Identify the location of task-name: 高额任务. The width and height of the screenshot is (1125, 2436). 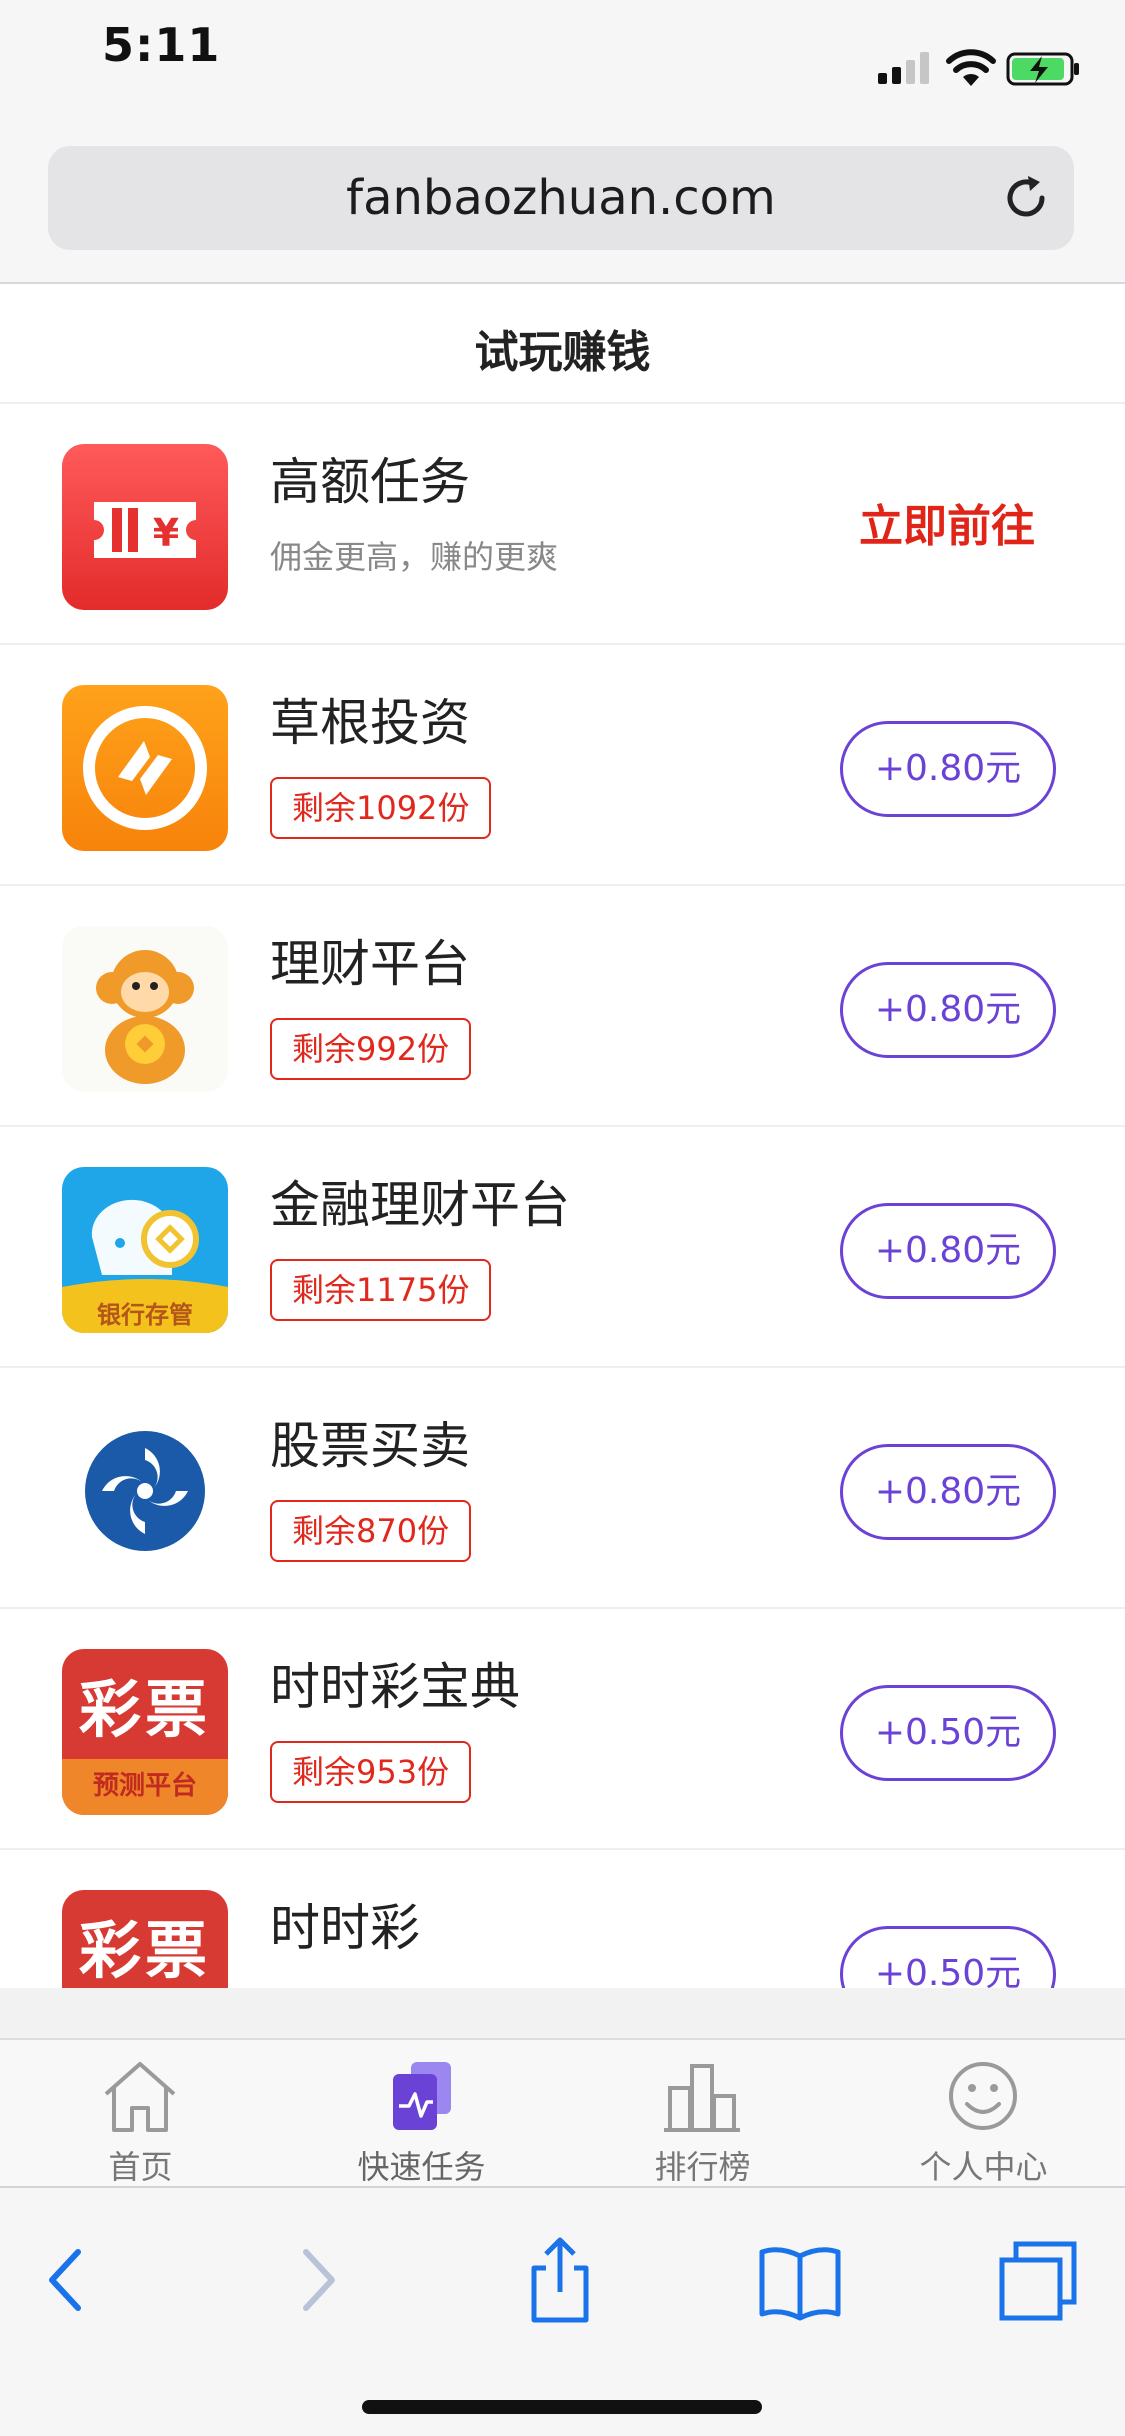
(370, 482).